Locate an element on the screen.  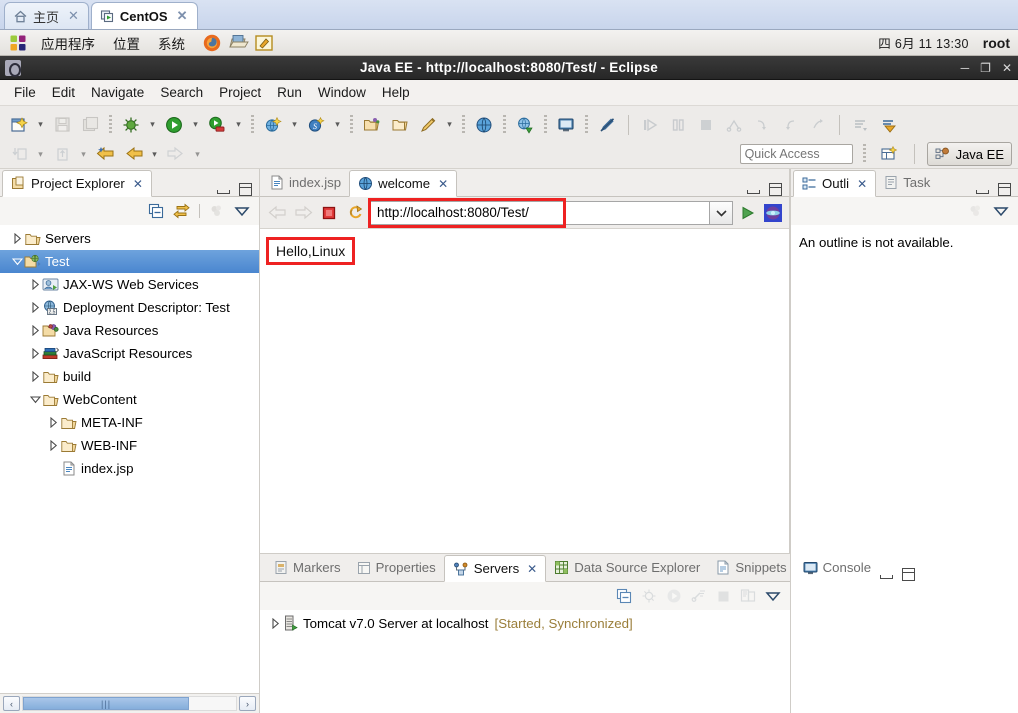
scroll-track: ||| is located at coordinates (129, 703).